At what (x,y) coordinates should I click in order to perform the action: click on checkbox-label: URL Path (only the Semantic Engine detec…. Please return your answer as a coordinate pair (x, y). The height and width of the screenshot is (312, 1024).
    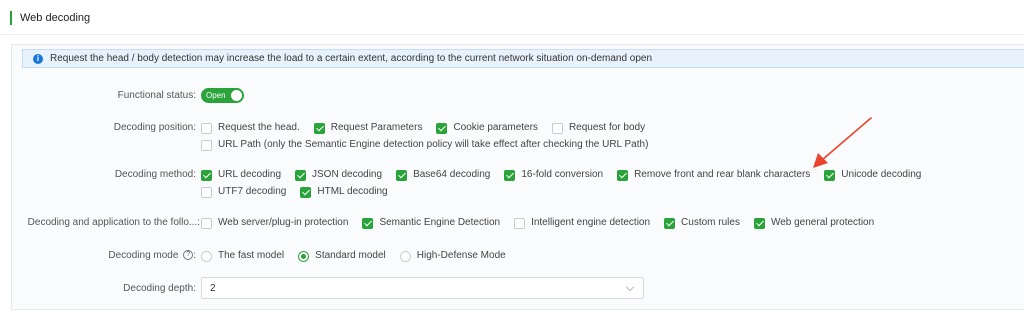
    Looking at the image, I should click on (433, 144).